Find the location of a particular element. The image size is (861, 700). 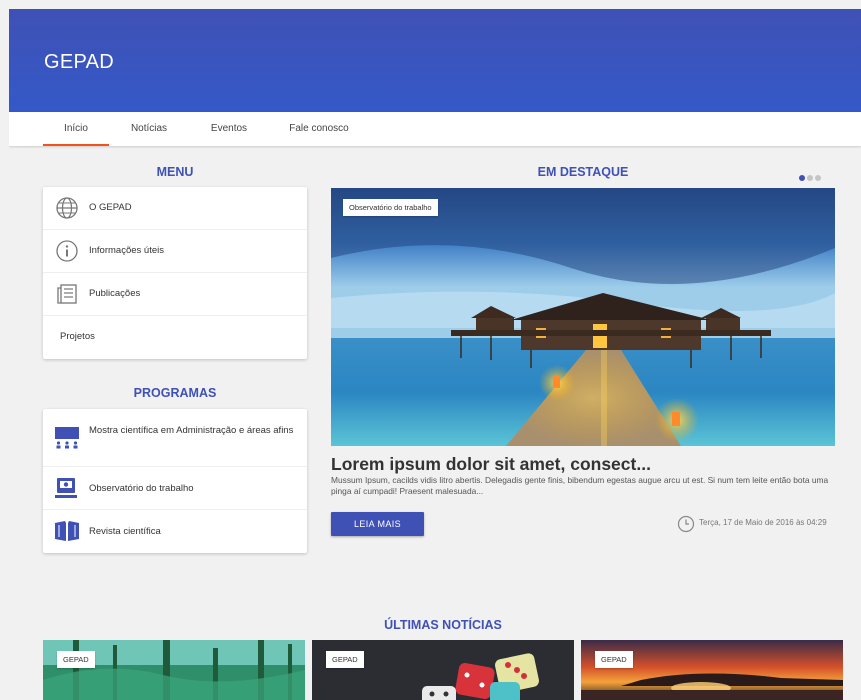

read-more-button: LEIA MAIS is located at coordinates (377, 524).